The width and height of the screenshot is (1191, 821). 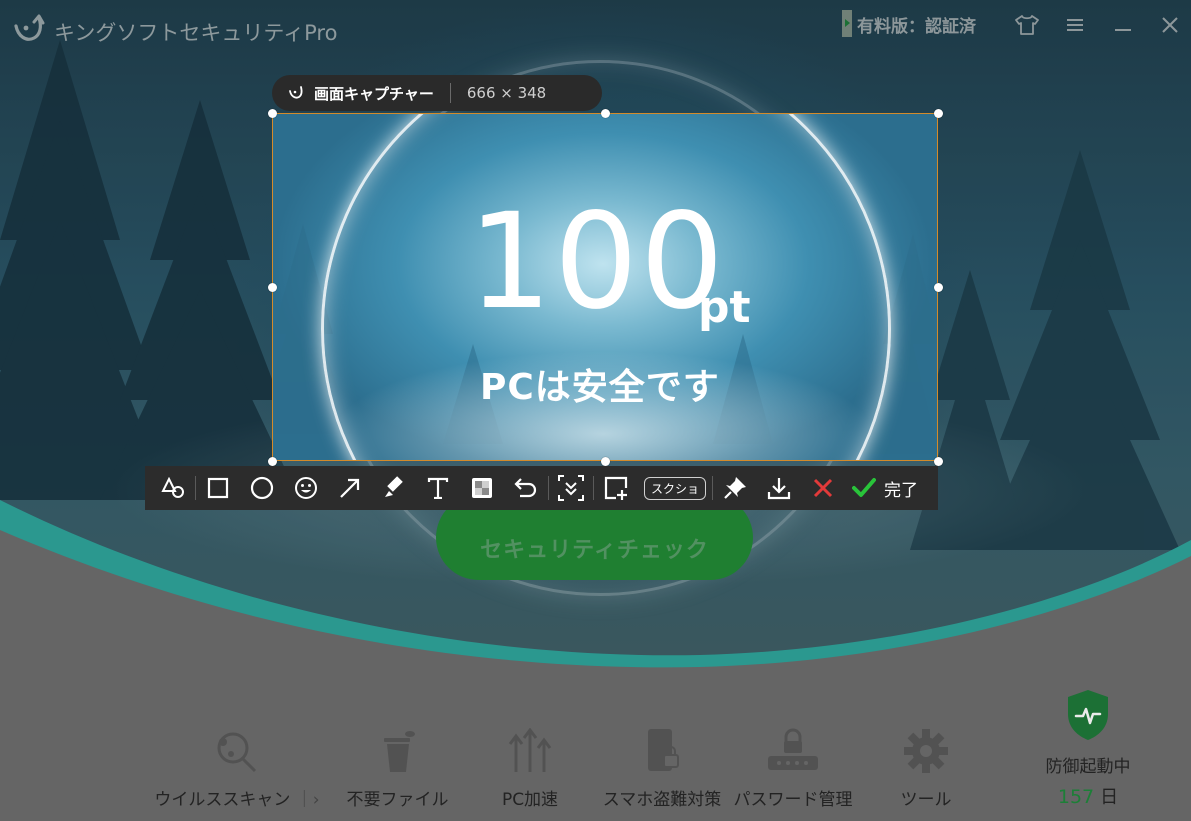 I want to click on text-tool-button, so click(x=438, y=488).